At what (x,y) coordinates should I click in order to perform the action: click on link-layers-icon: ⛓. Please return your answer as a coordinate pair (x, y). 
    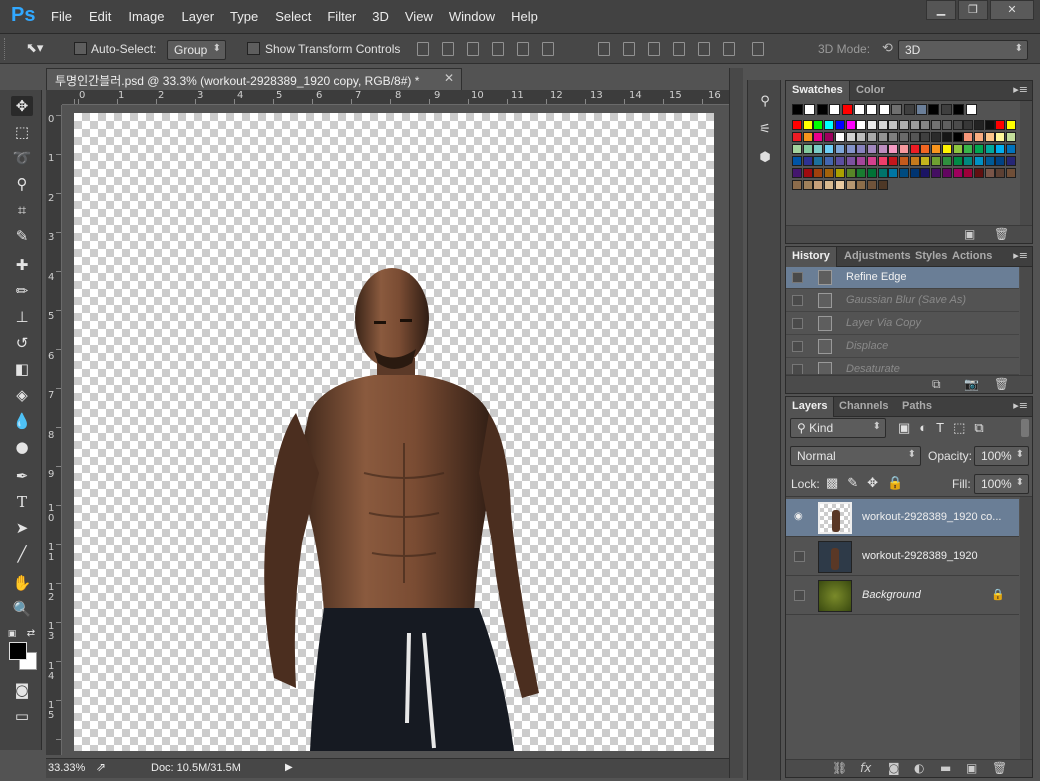
    Looking at the image, I should click on (839, 768).